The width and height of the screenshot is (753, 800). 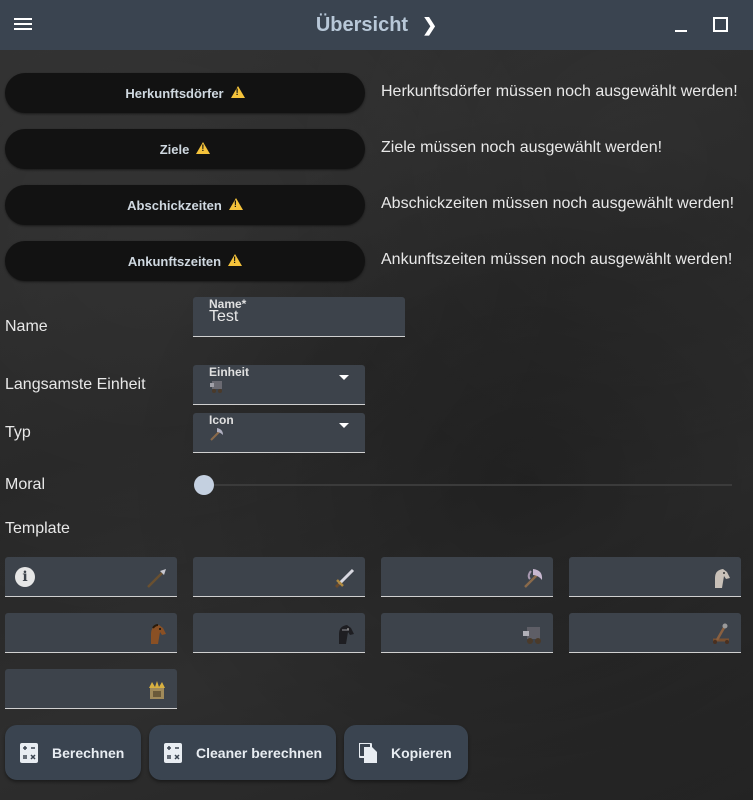 What do you see at coordinates (362, 25) in the screenshot?
I see `page-title: Übersicht` at bounding box center [362, 25].